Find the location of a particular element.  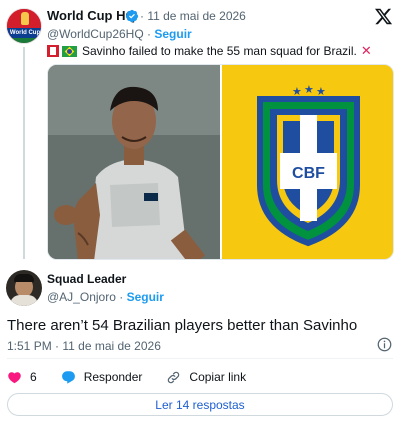

cbf-badge-text: CBF is located at coordinates (308, 173).